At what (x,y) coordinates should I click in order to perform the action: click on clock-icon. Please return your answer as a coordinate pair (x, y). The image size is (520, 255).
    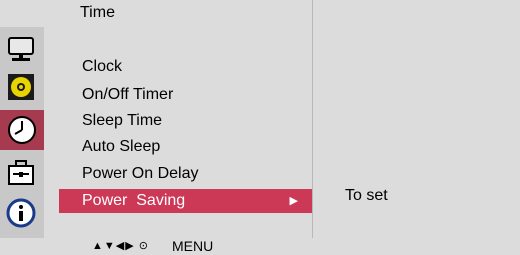
    Looking at the image, I should click on (22, 130).